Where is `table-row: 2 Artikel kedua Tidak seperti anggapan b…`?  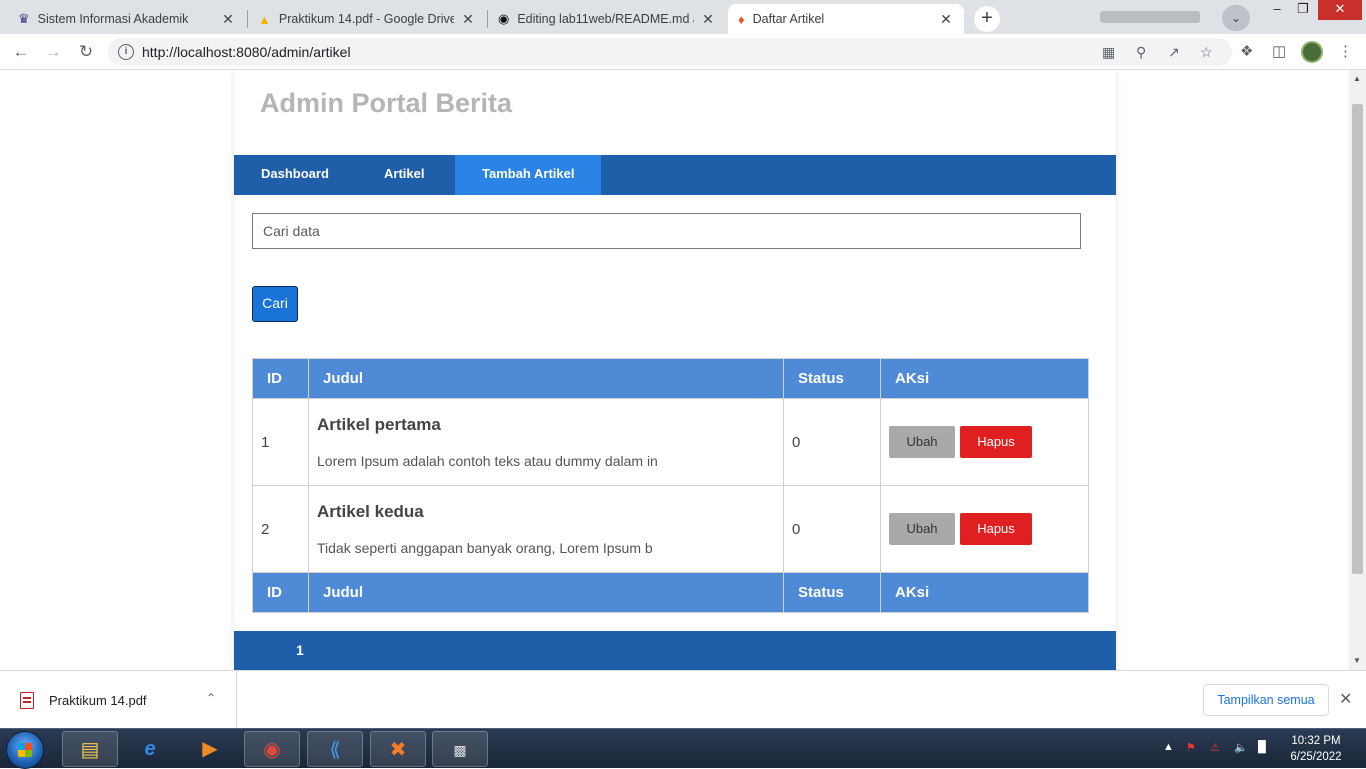
table-row: 2 Artikel kedua Tidak seperti anggapan b… is located at coordinates (670, 529).